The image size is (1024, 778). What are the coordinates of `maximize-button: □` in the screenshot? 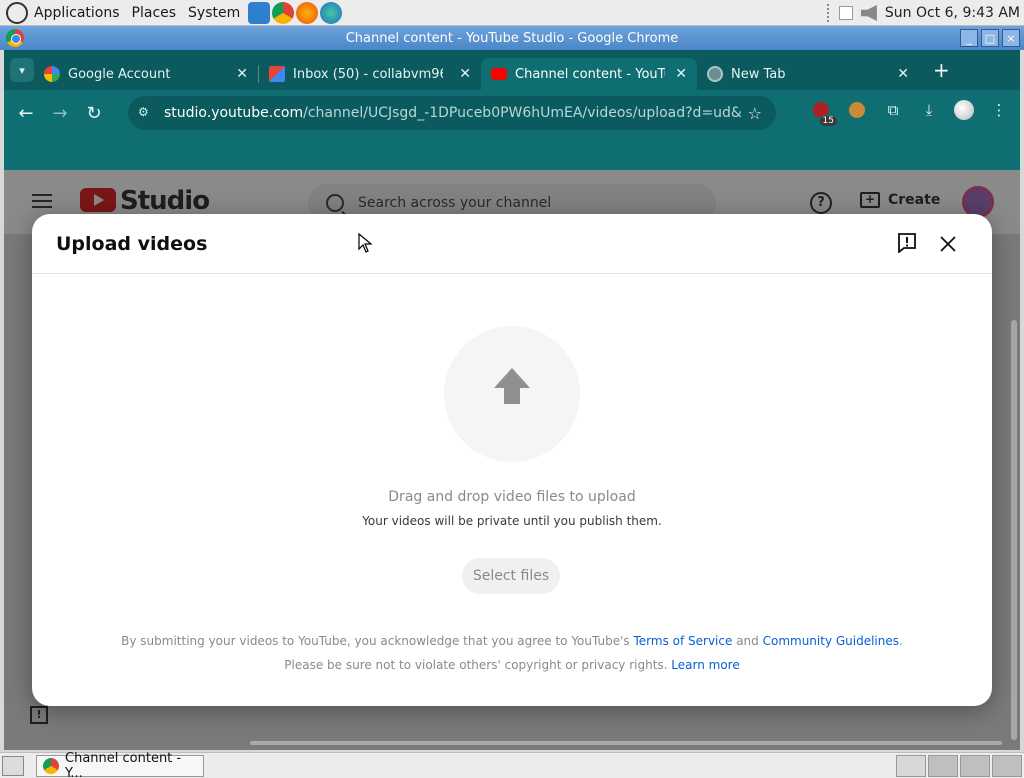 It's located at (990, 38).